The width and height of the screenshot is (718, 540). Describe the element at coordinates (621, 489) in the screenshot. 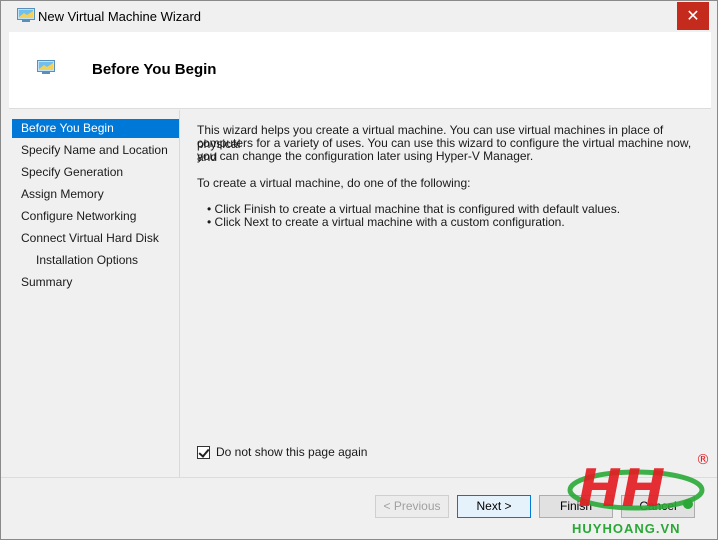

I see `svg-text: HH` at that location.